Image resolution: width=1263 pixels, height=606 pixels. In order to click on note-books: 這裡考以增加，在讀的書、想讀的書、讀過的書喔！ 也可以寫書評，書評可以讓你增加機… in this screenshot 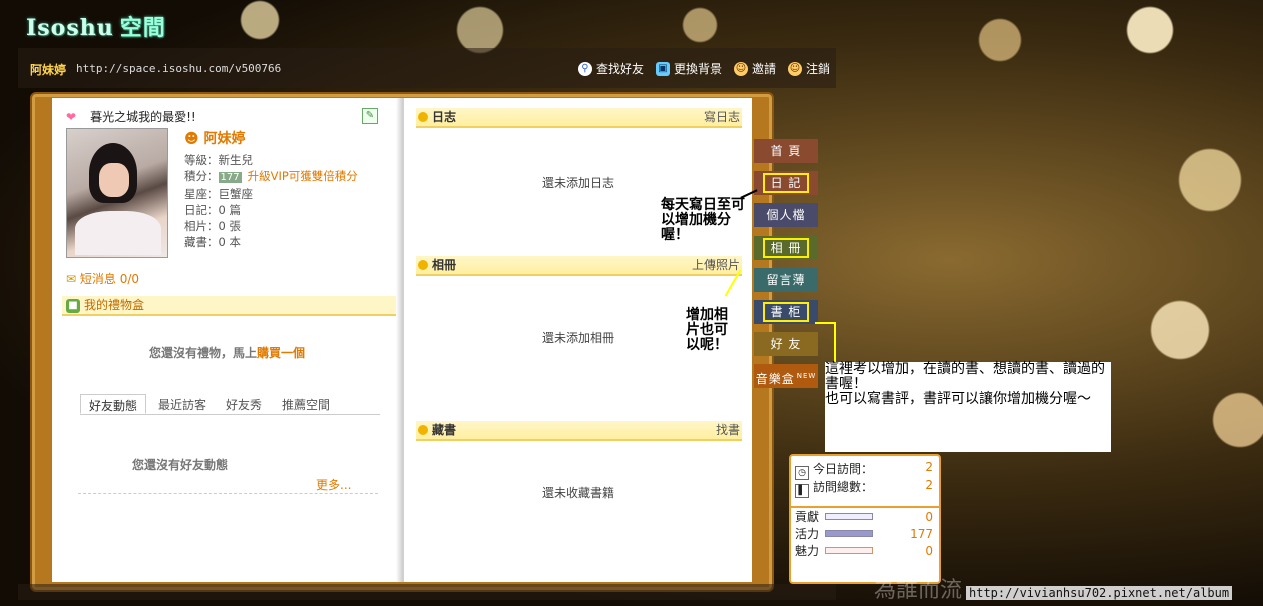, I will do `click(968, 407)`.